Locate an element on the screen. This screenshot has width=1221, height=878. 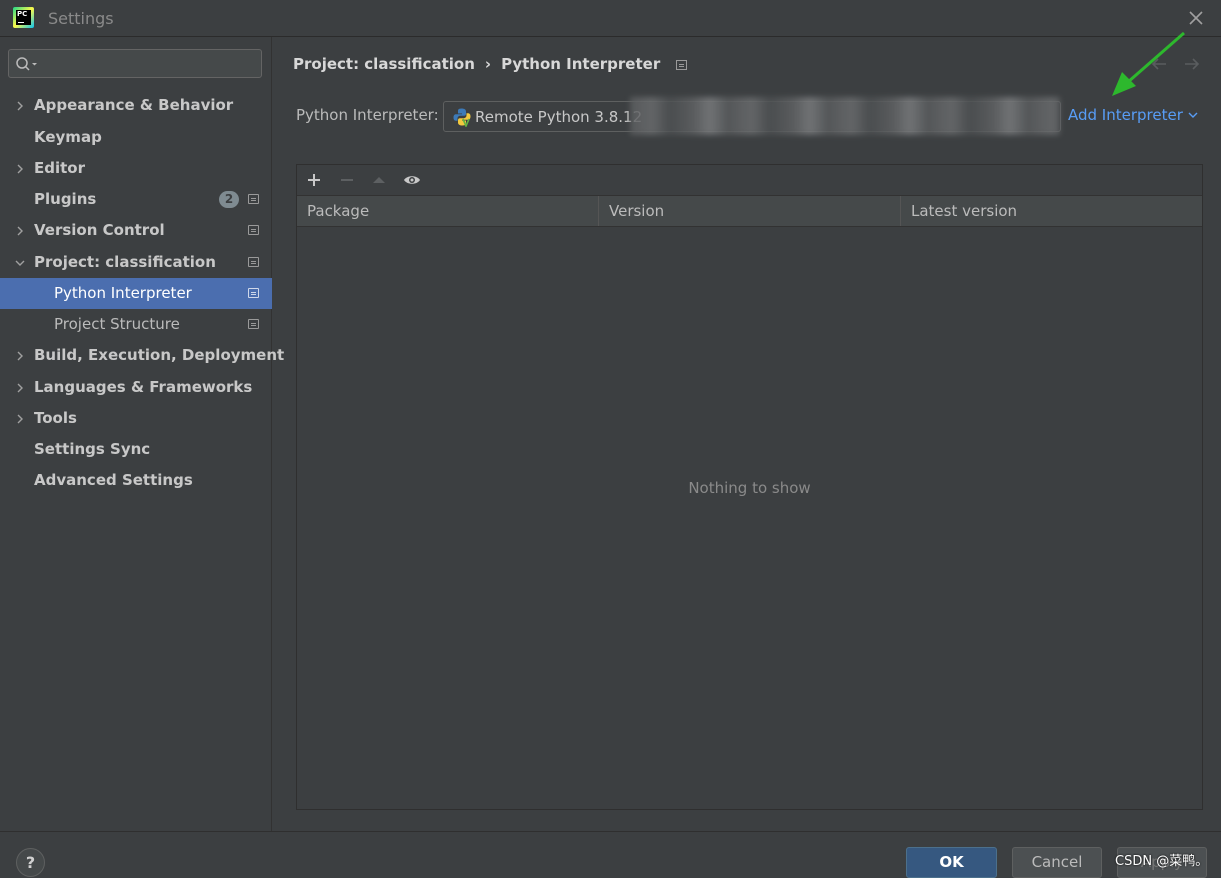
title-bar: PC Settings is located at coordinates (610, 18).